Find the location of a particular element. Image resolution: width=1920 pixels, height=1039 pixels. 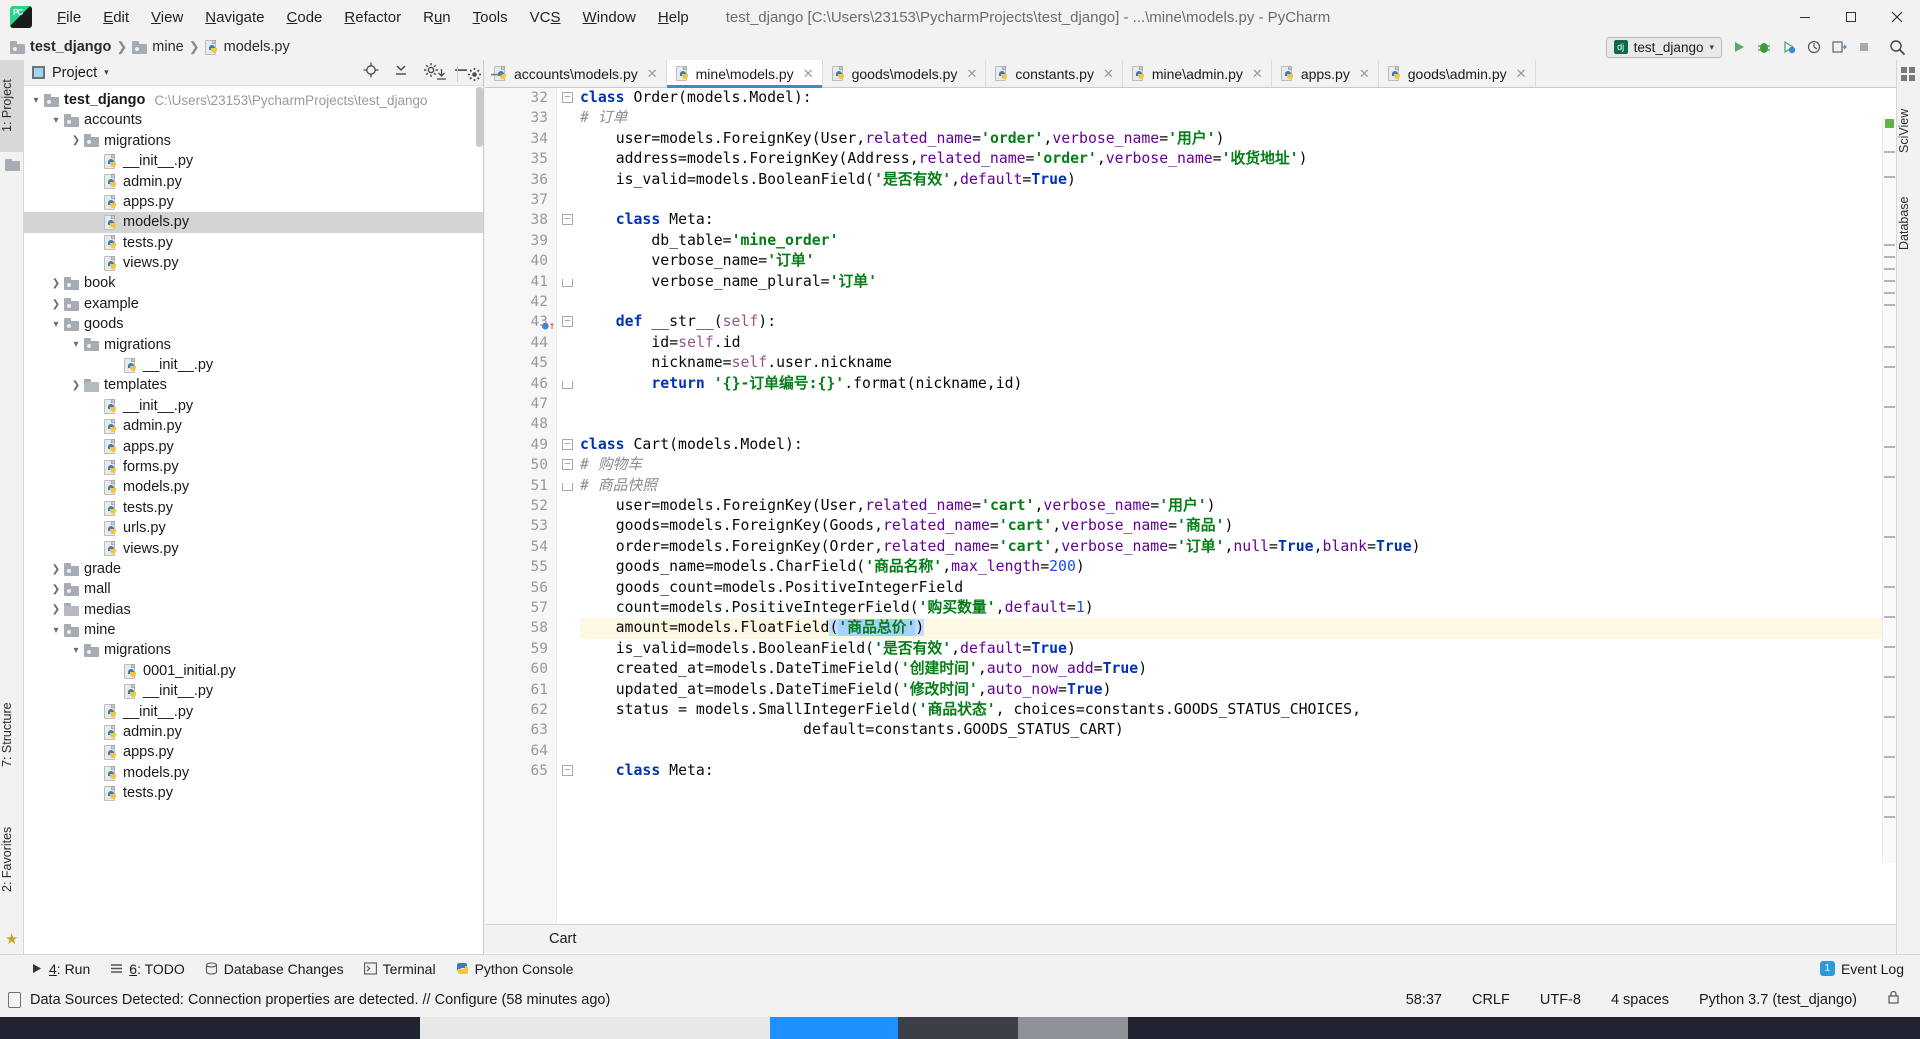

editor-tab: accounts\models.py ✕ is located at coordinates (576, 73).